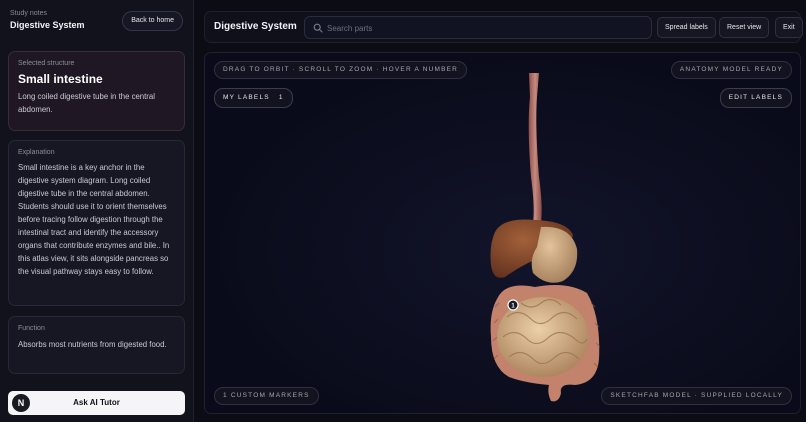  Describe the element at coordinates (255, 26) in the screenshot. I see `page-title: Digestive System` at that location.